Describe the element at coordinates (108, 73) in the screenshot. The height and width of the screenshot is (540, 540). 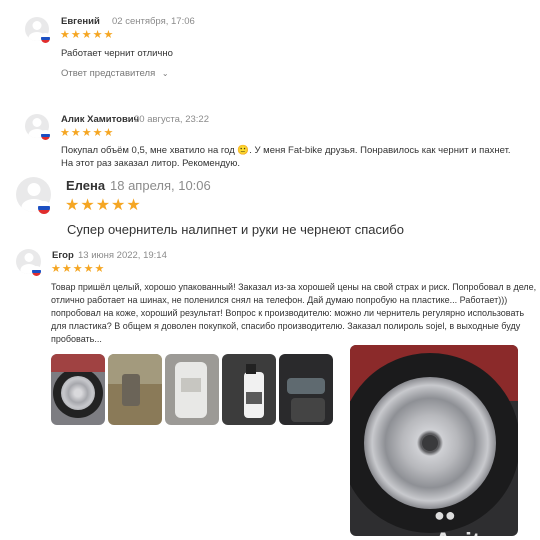
I see `reply-label: Ответ представителя` at that location.